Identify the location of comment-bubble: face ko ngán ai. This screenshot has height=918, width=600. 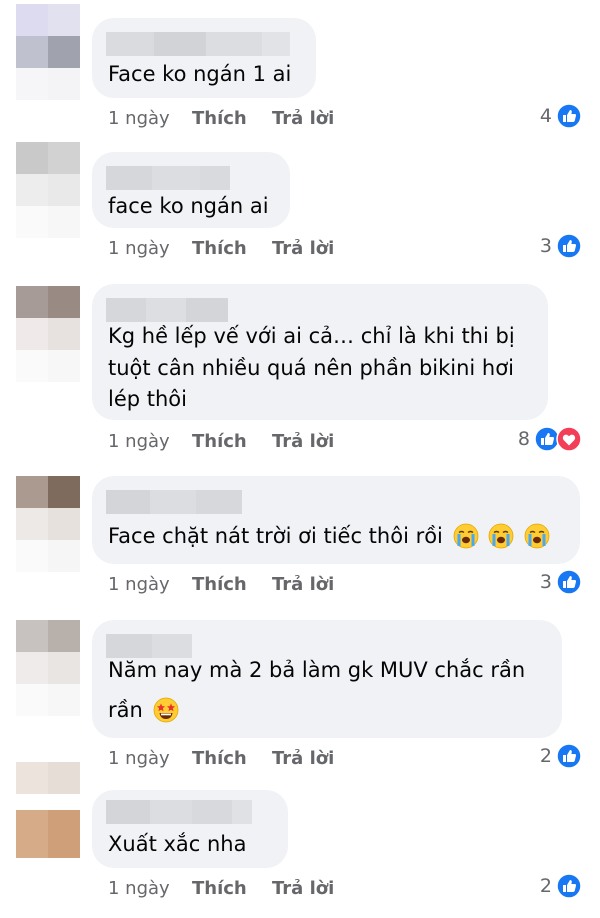
(191, 190).